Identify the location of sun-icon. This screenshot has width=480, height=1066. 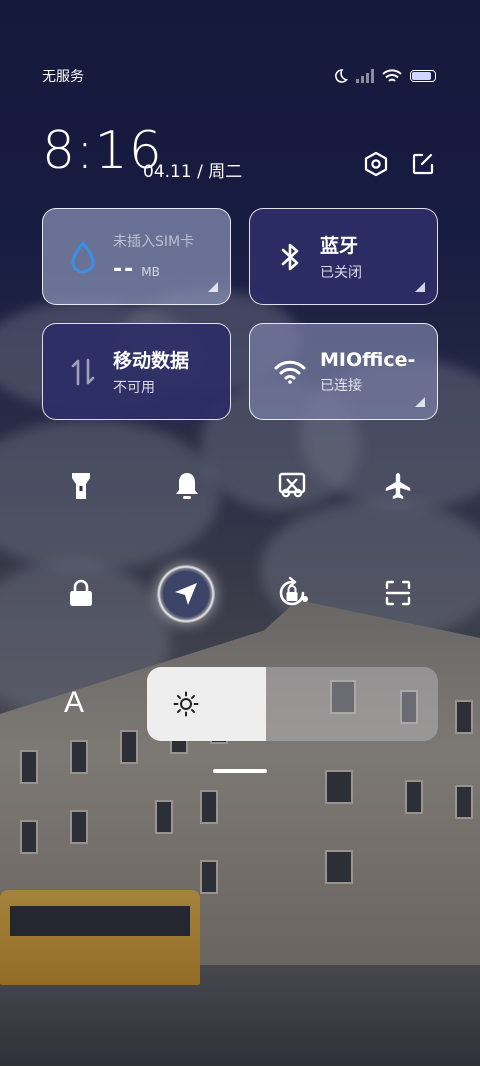
(186, 704).